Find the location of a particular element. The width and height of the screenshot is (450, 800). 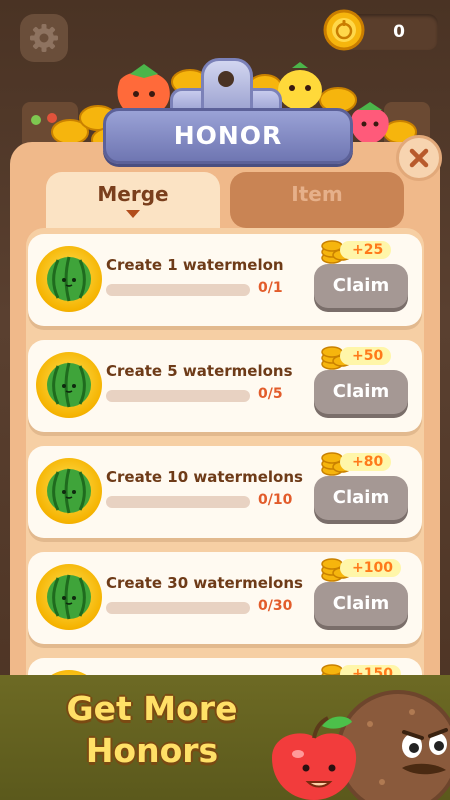

coin-icon is located at coordinates (344, 30).